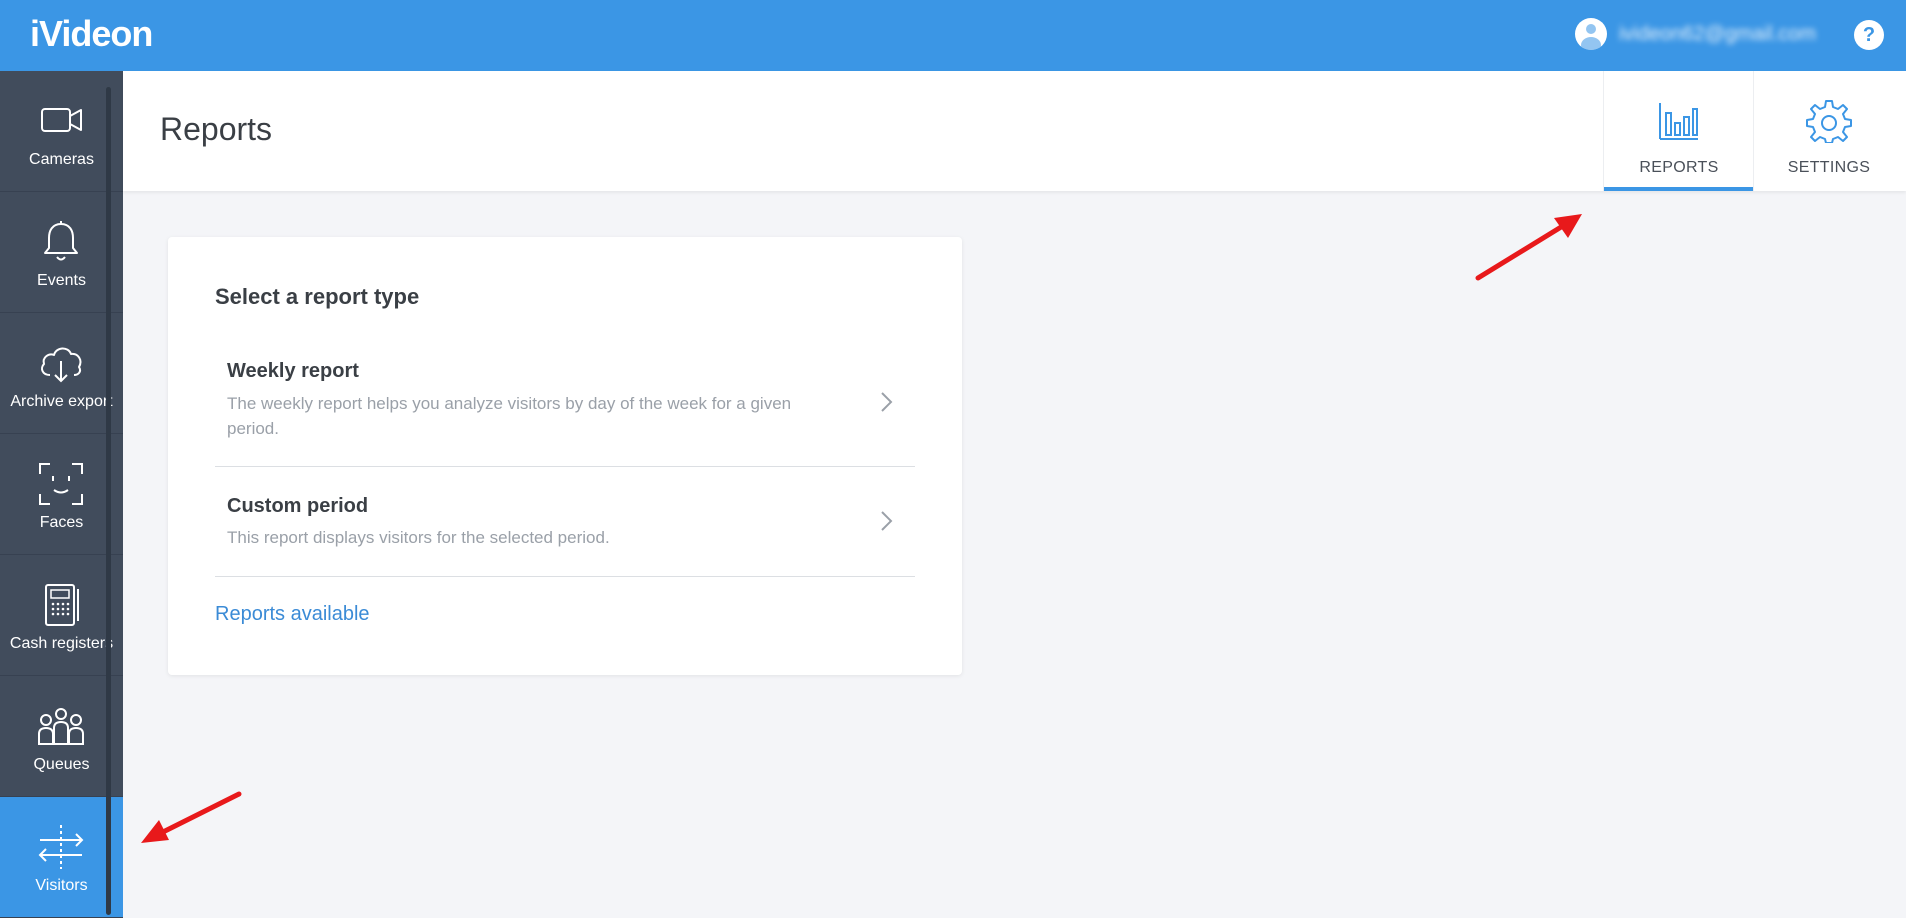 The image size is (1906, 918). I want to click on sidebar-item-archive-export: Archive export, so click(61, 373).